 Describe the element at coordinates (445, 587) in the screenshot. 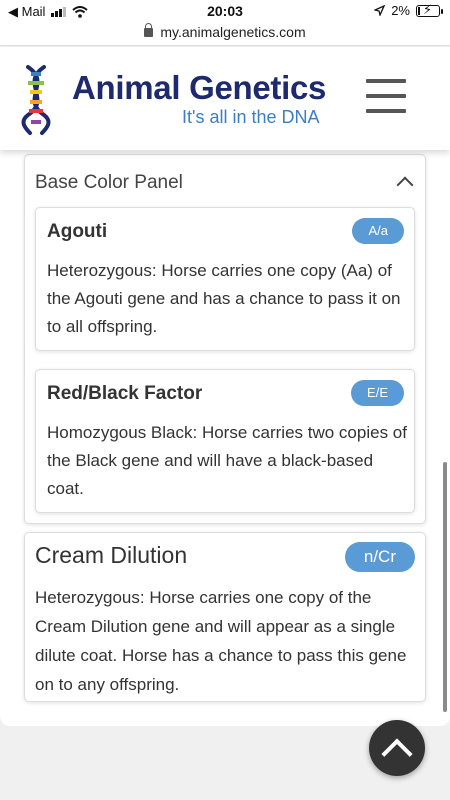

I see `page-scrollbar` at that location.